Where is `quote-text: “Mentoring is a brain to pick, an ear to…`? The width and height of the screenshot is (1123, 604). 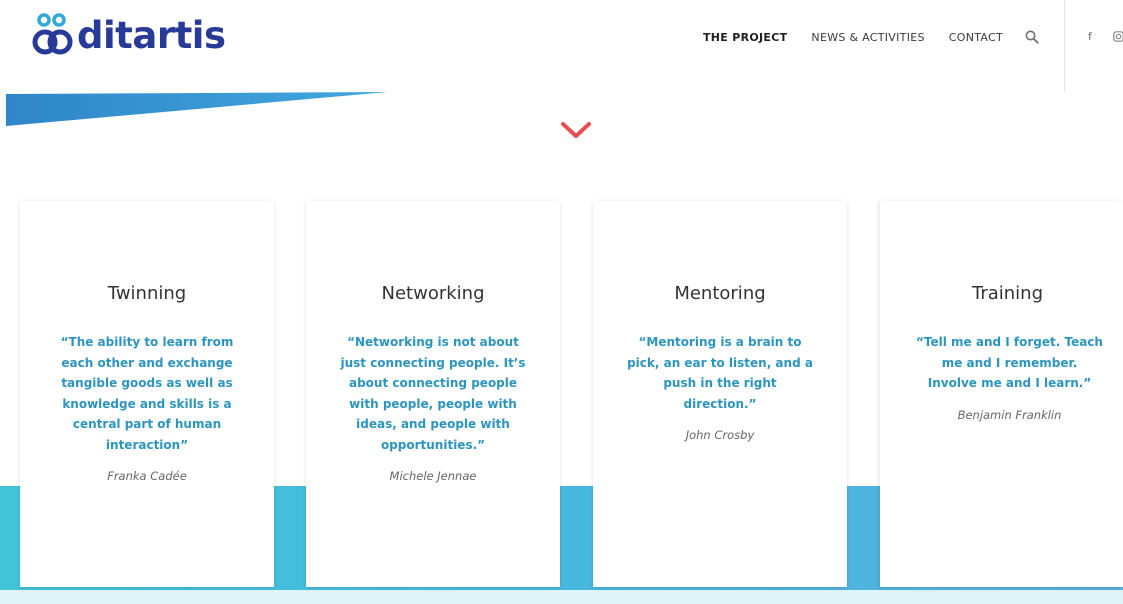 quote-text: “Mentoring is a brain to pick, an ear to… is located at coordinates (720, 373).